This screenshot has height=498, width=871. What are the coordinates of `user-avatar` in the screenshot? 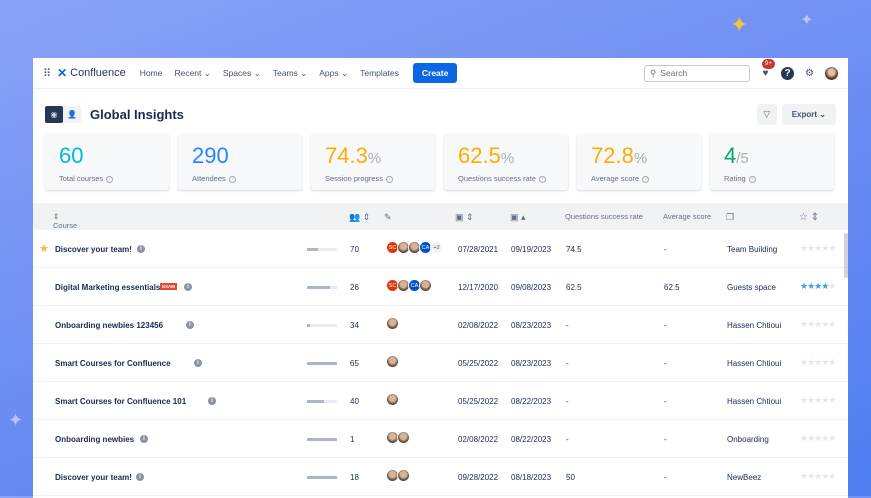 It's located at (831, 73).